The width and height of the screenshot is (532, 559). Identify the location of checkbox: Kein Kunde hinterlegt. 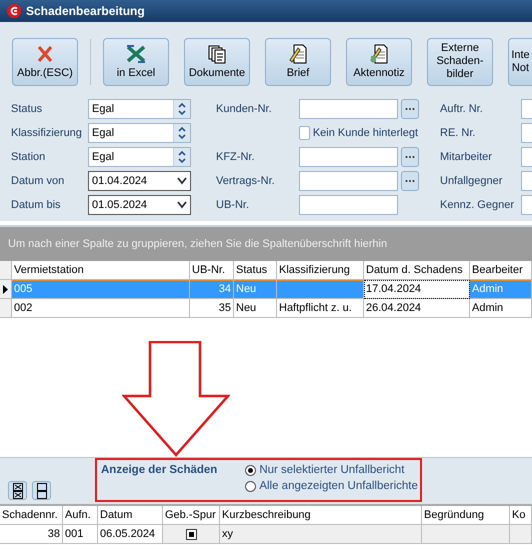
(358, 133).